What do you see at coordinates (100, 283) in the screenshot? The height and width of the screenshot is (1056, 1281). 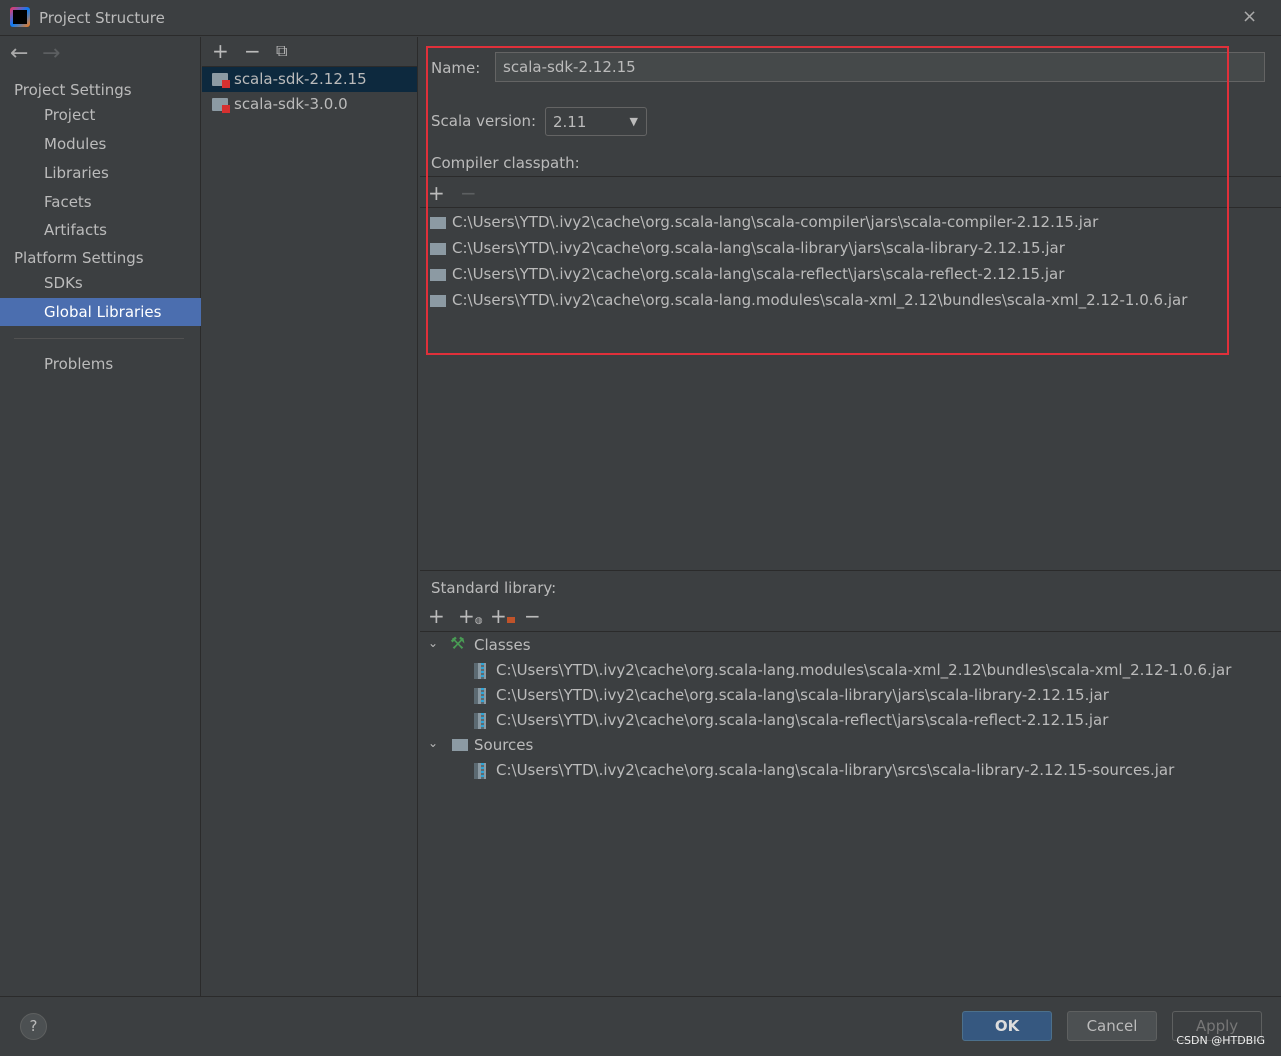 I see `sidebar-item-sdks: SDKs` at bounding box center [100, 283].